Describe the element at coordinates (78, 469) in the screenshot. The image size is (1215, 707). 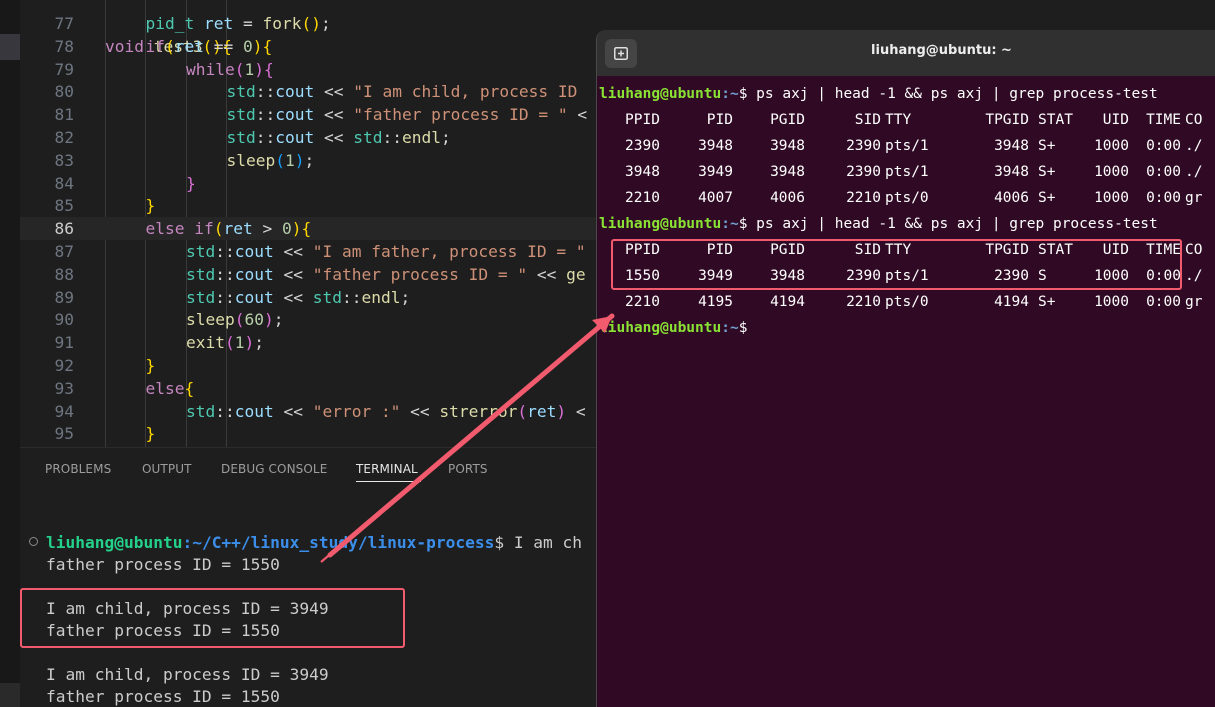
I see `tab-problems: PROBLEMS` at that location.